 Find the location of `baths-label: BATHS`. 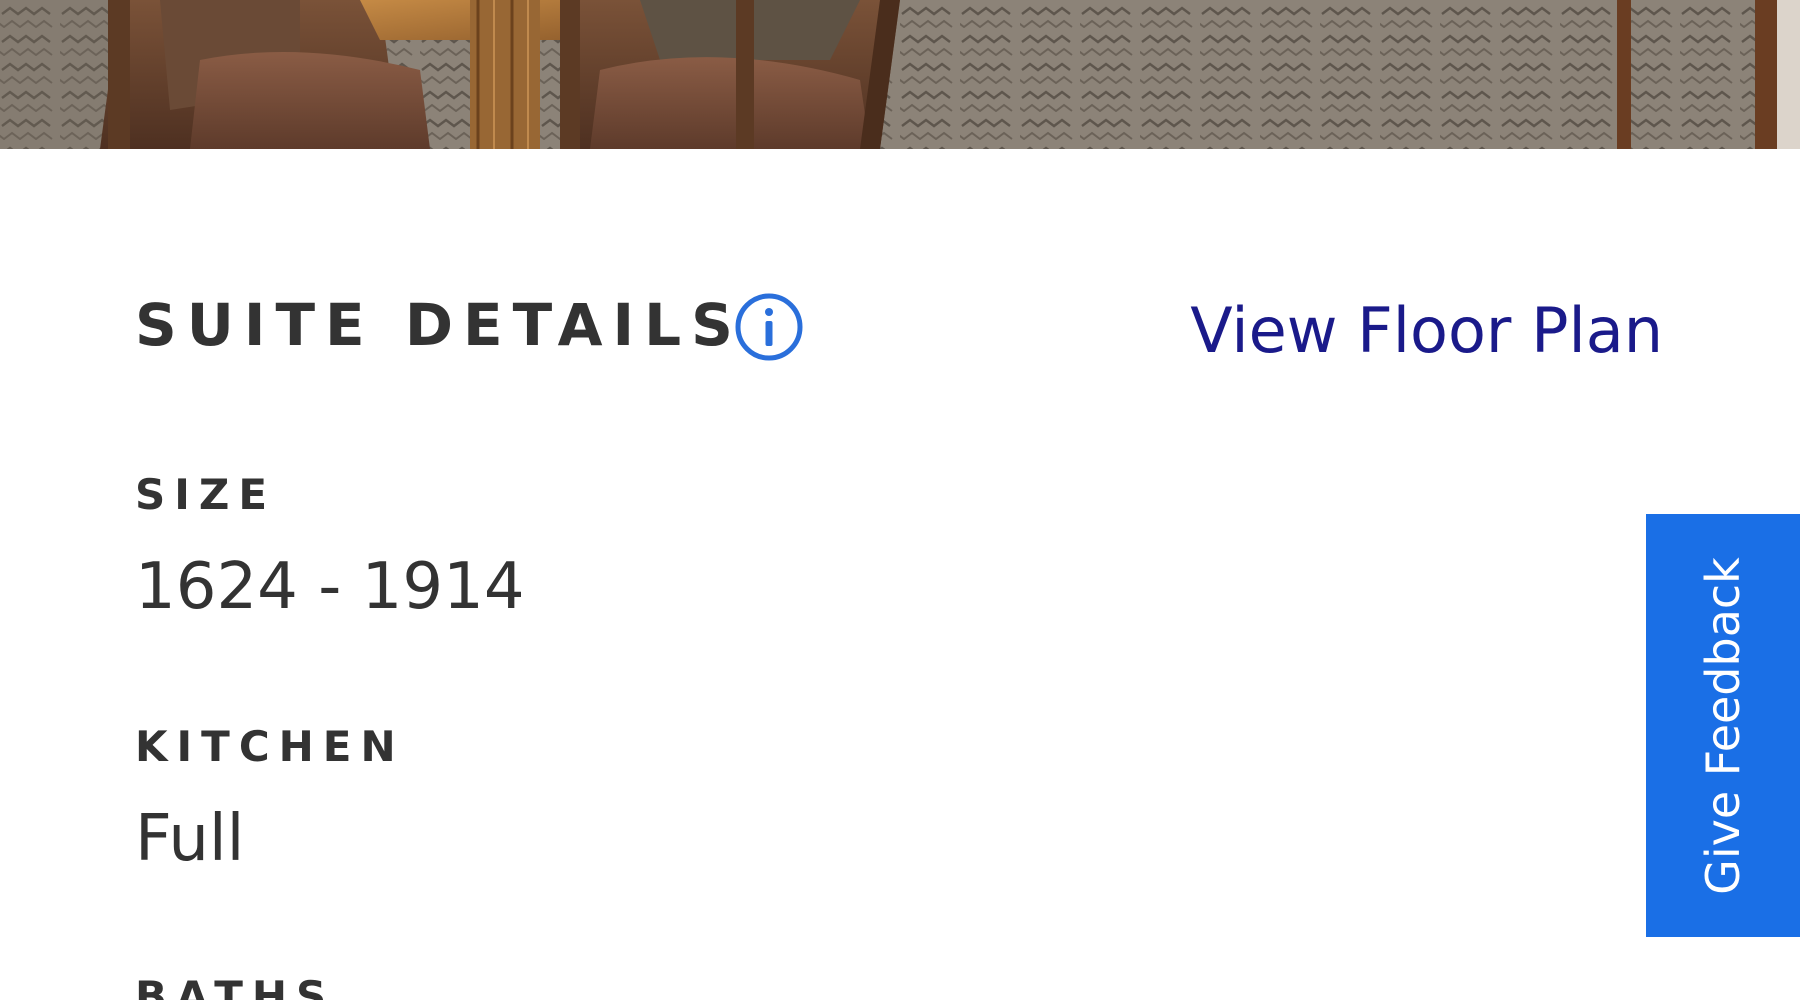

baths-label: BATHS is located at coordinates (235, 986).